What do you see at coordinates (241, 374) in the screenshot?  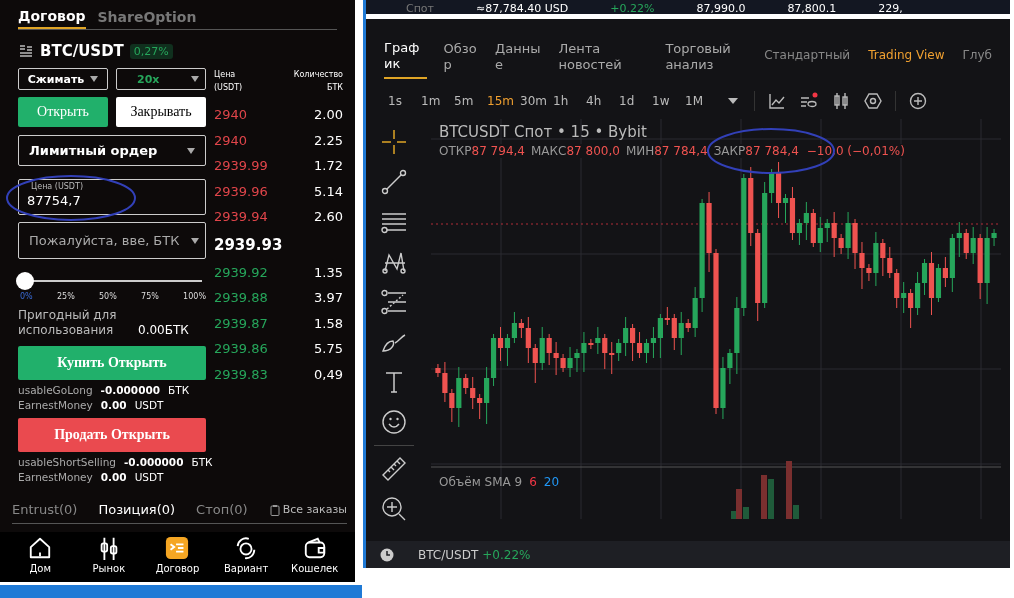 I see `bid-price: 2939.83` at bounding box center [241, 374].